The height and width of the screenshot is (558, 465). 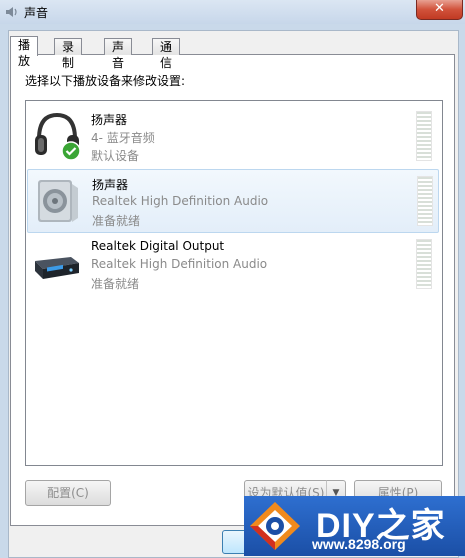 I want to click on headphones-icon, so click(x=58, y=136).